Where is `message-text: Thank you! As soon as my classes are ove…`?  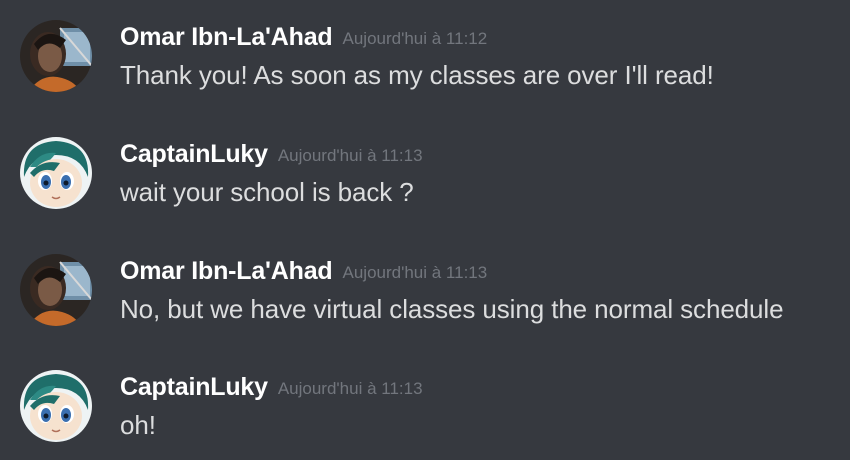
message-text: Thank you! As soon as my classes are ove… is located at coordinates (417, 75).